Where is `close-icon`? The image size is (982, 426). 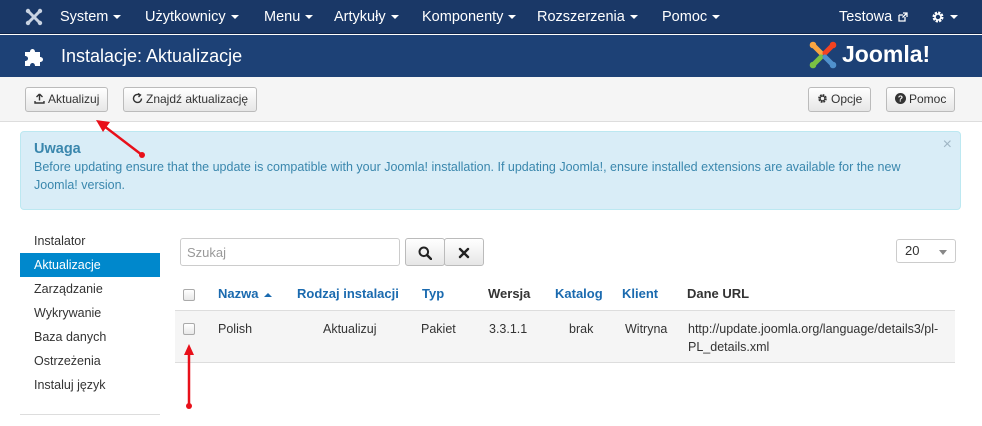
close-icon is located at coordinates (464, 252).